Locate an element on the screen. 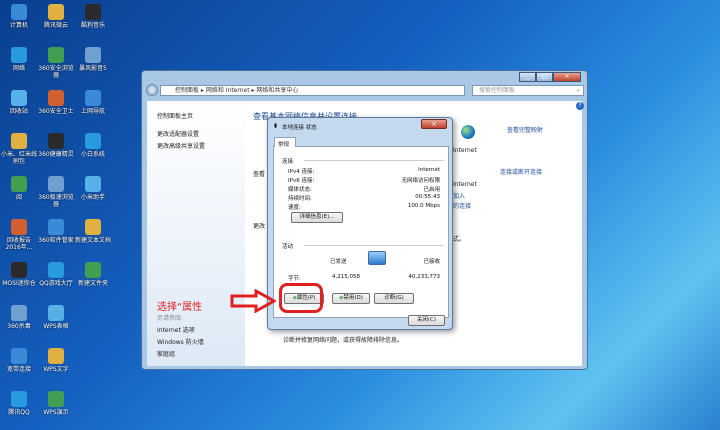 The width and height of the screenshot is (720, 430). desktop-icon: QQ游戏大厅 is located at coordinates (56, 274).